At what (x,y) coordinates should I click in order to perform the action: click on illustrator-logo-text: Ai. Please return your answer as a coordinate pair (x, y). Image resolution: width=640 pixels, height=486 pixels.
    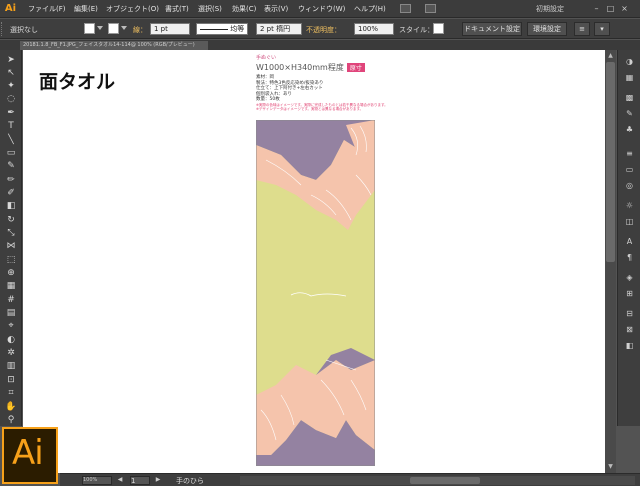
    Looking at the image, I should click on (28, 453).